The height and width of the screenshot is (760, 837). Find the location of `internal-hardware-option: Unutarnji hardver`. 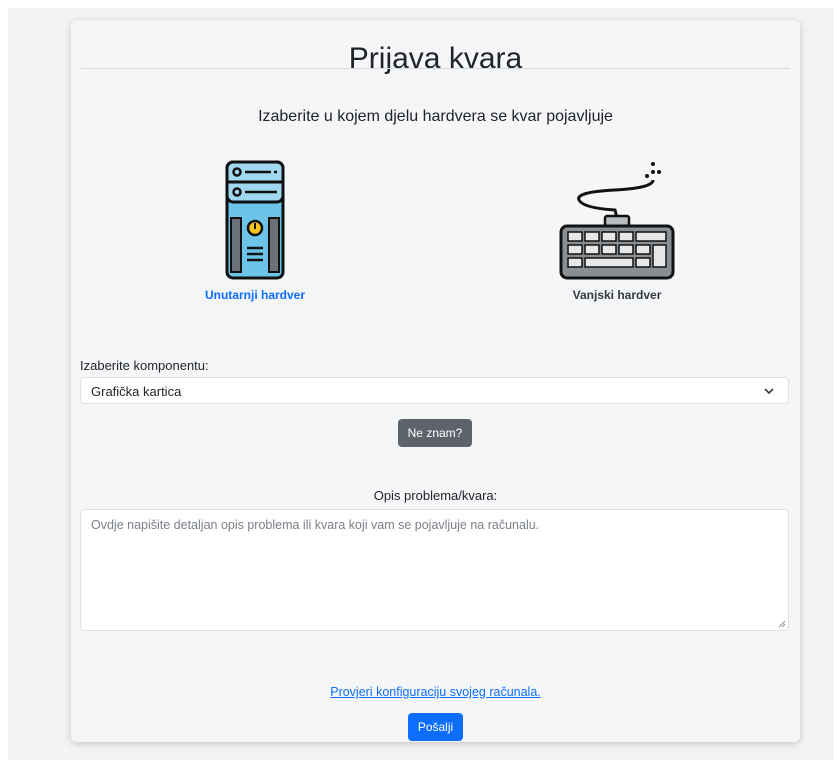

internal-hardware-option: Unutarnji hardver is located at coordinates (255, 231).